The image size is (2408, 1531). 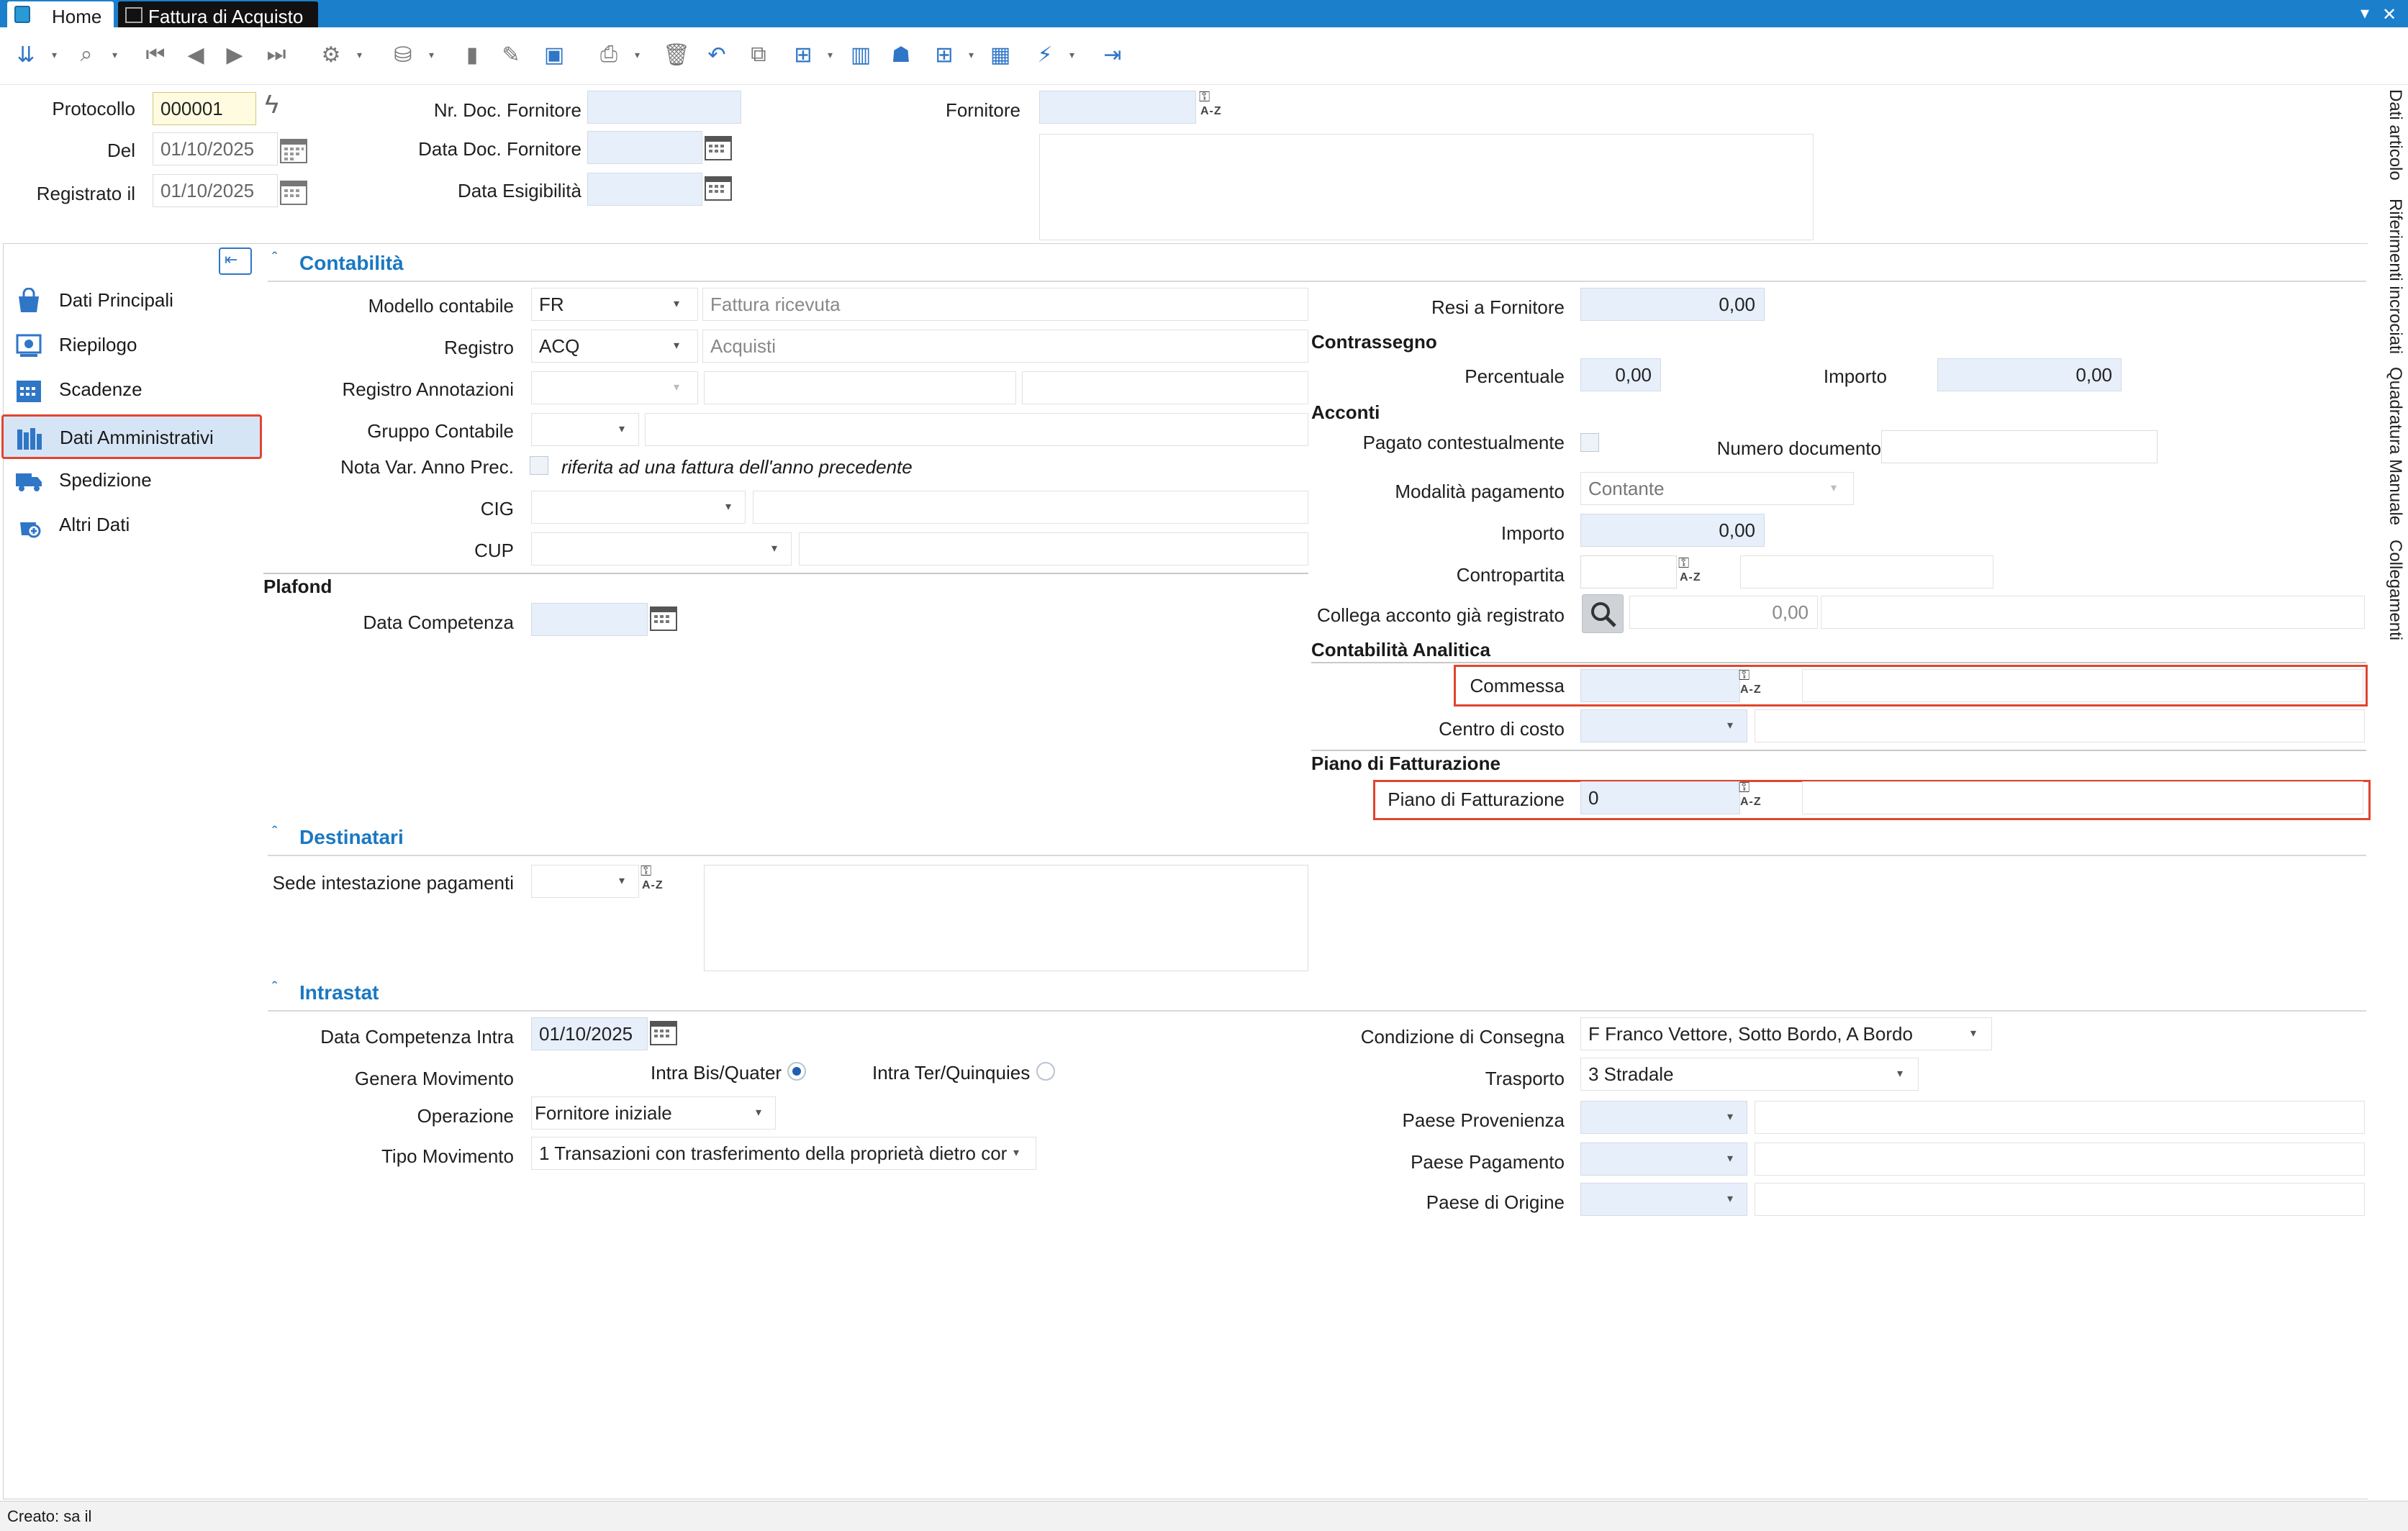 What do you see at coordinates (1317, 994) in the screenshot?
I see `section-intrastat: ˆ Intrastat` at bounding box center [1317, 994].